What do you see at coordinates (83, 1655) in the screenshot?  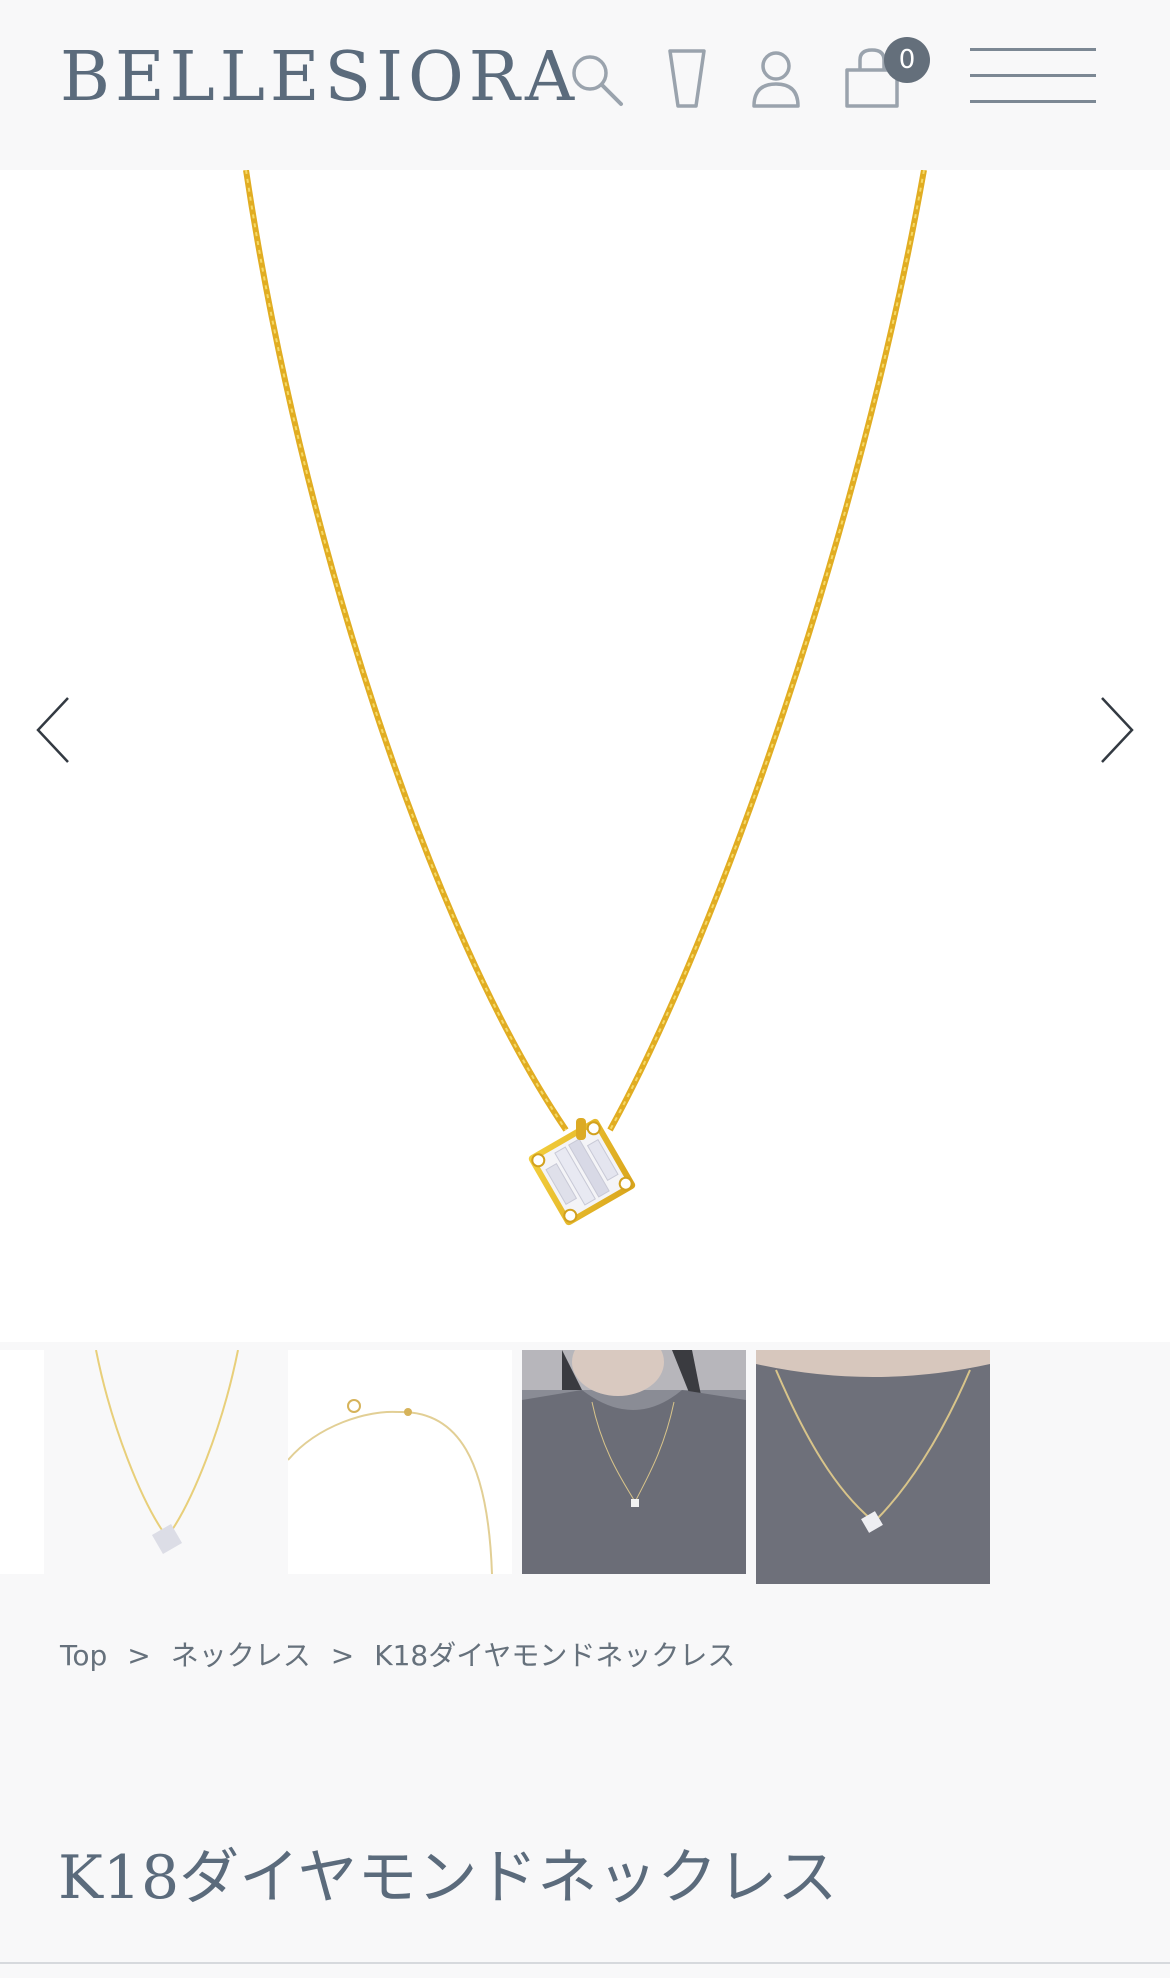 I see `breadcrumb-item-top: Top` at bounding box center [83, 1655].